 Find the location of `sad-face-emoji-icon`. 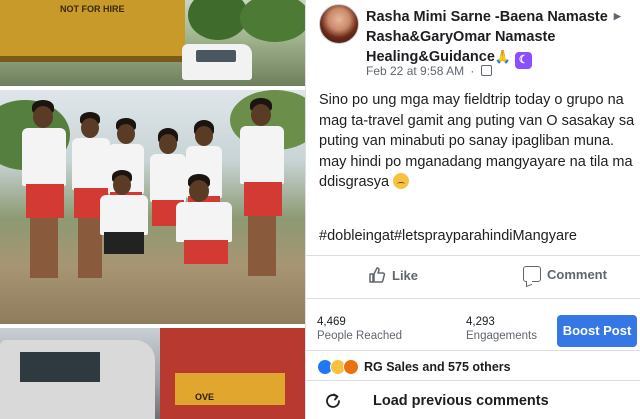

sad-face-emoji-icon is located at coordinates (401, 181).